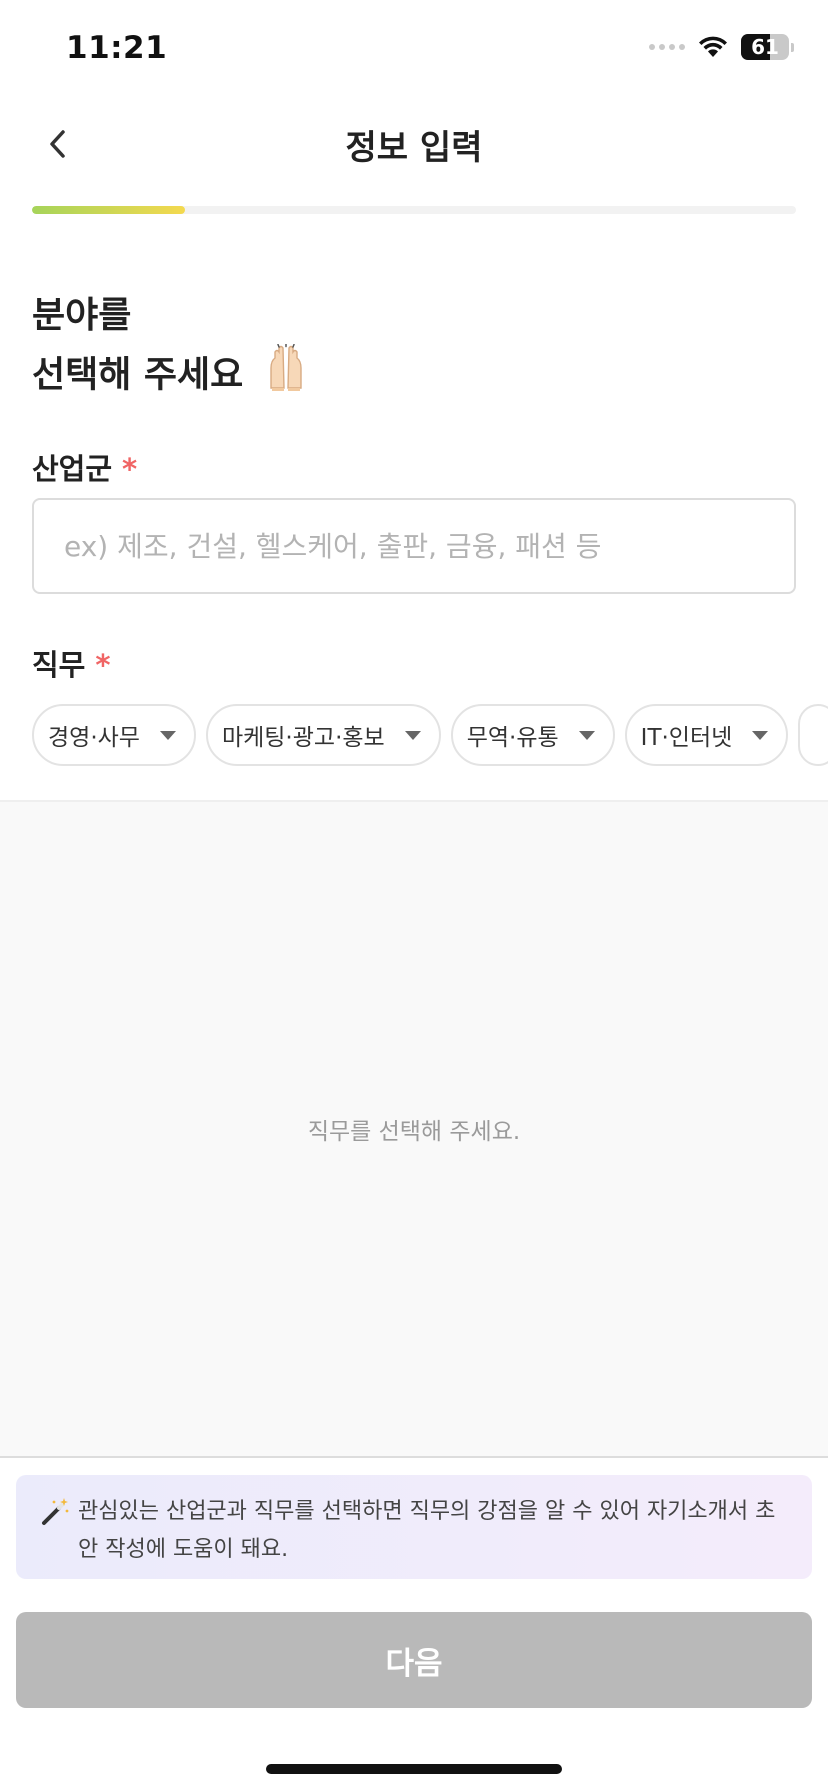 The width and height of the screenshot is (828, 1792). I want to click on job-chip-more, so click(813, 735).